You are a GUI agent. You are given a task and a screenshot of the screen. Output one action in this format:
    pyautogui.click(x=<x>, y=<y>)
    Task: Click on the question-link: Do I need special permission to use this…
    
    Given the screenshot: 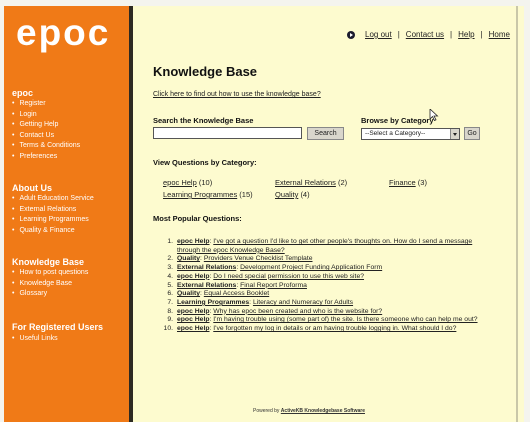 What is the action you would take?
    pyautogui.click(x=288, y=276)
    